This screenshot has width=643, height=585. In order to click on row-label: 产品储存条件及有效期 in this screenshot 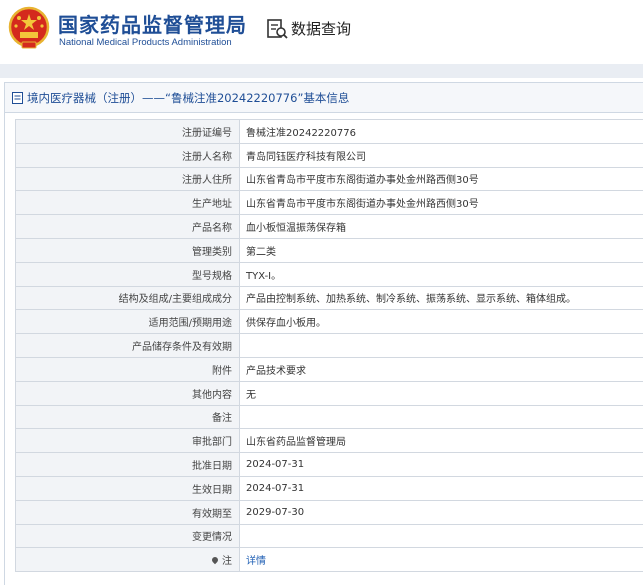, I will do `click(127, 345)`.